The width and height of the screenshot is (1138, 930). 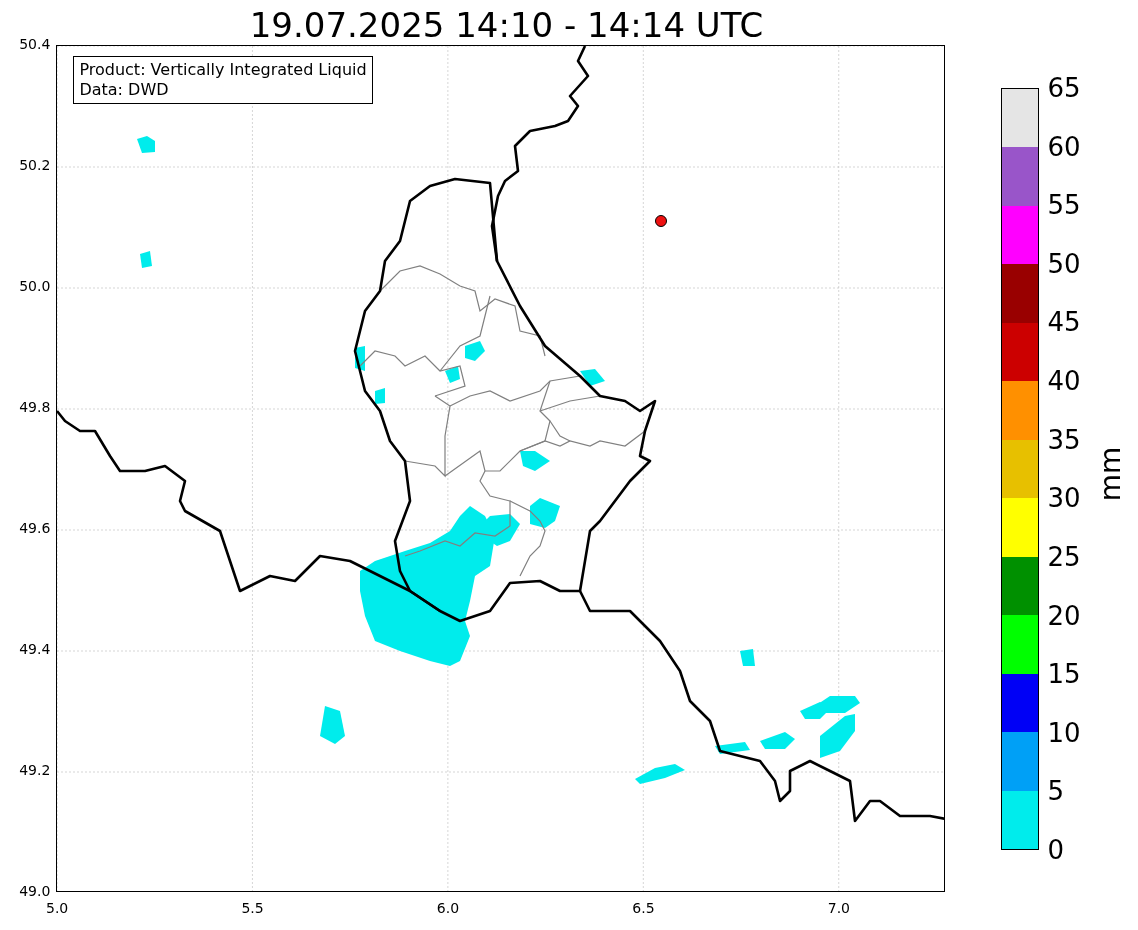 What do you see at coordinates (35, 286) in the screenshot?
I see `axis-tick-label: 50.0` at bounding box center [35, 286].